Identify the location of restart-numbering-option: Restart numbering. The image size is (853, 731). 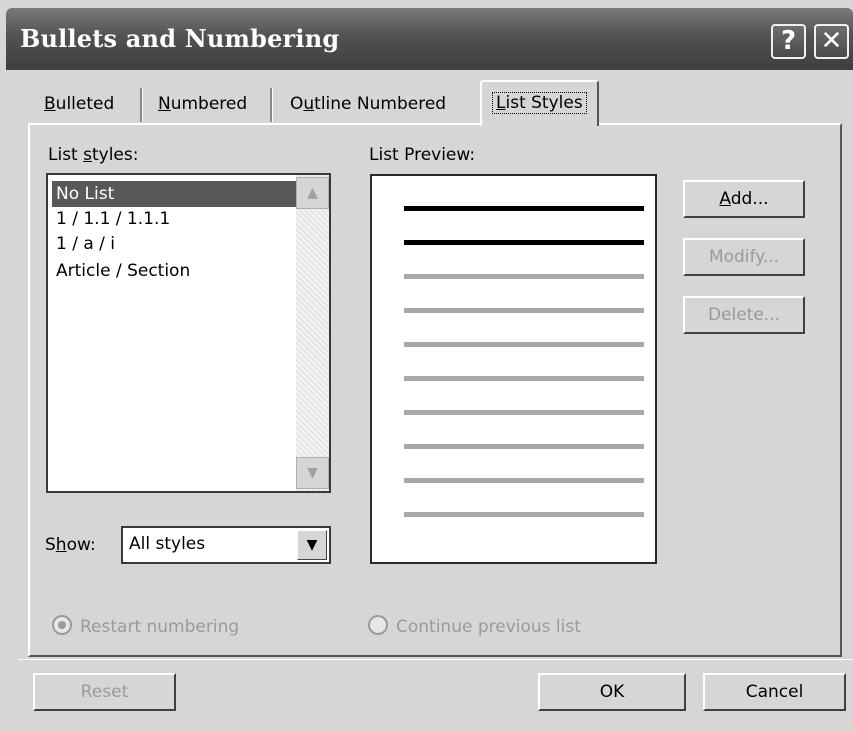
(145, 626).